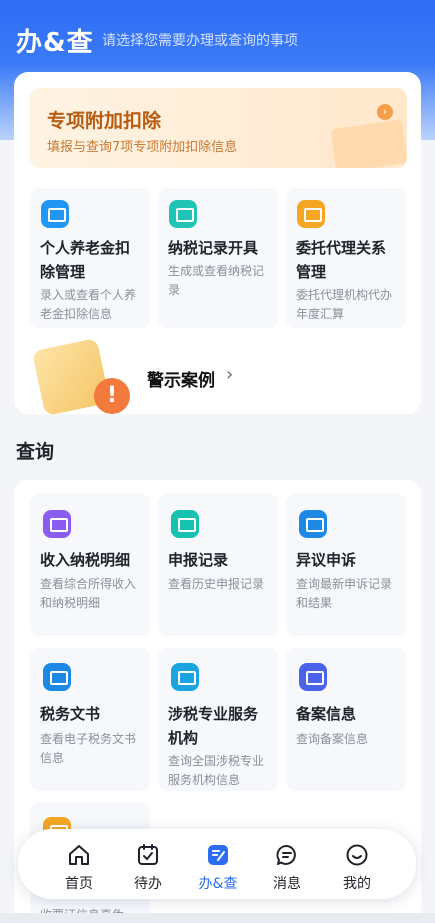  I want to click on bottom-nav: 首页 待办 办&查 消息 我的, so click(217, 864).